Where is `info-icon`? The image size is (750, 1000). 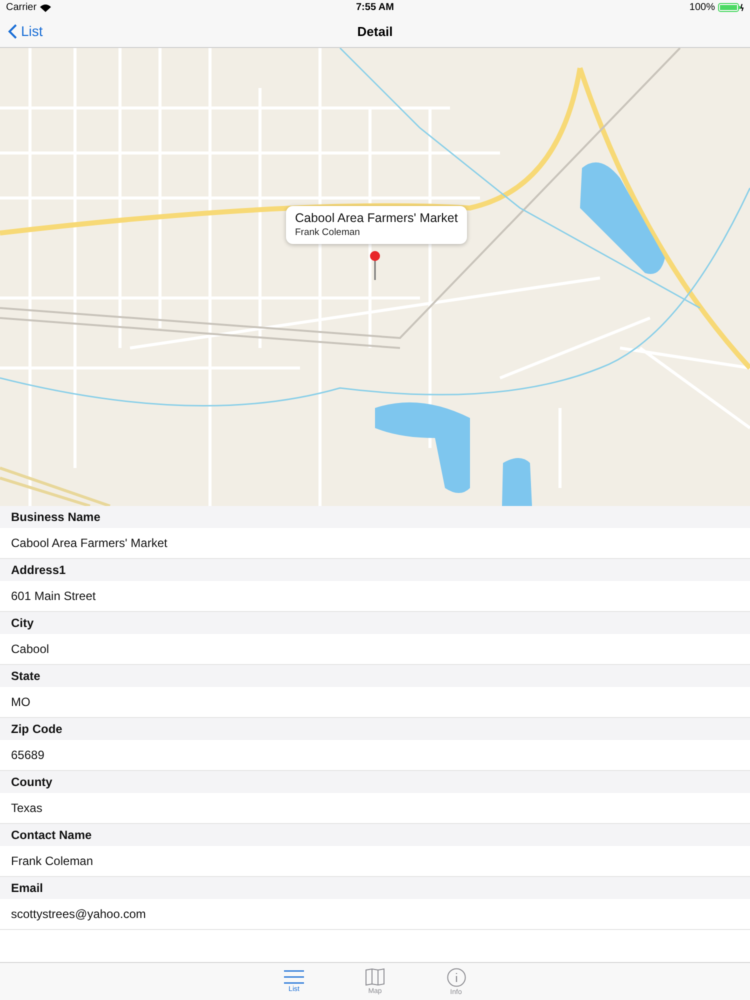
info-icon is located at coordinates (456, 977).